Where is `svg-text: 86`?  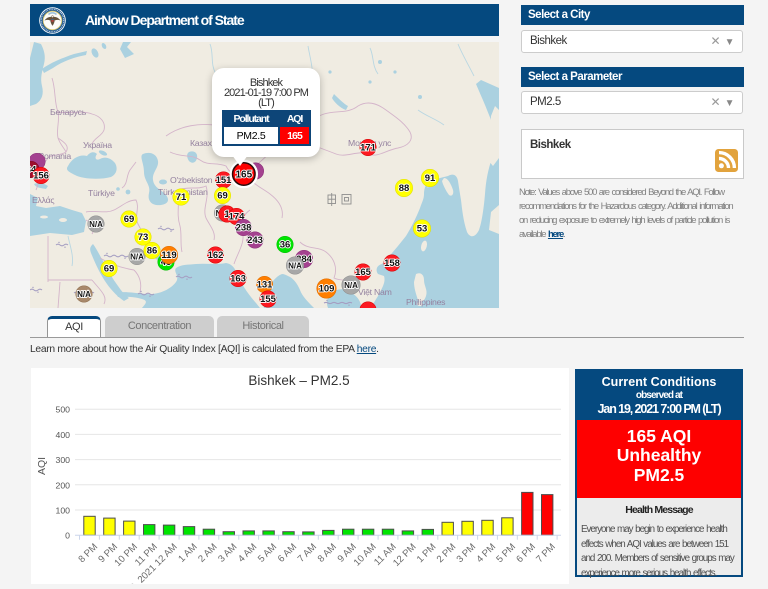 svg-text: 86 is located at coordinates (152, 251).